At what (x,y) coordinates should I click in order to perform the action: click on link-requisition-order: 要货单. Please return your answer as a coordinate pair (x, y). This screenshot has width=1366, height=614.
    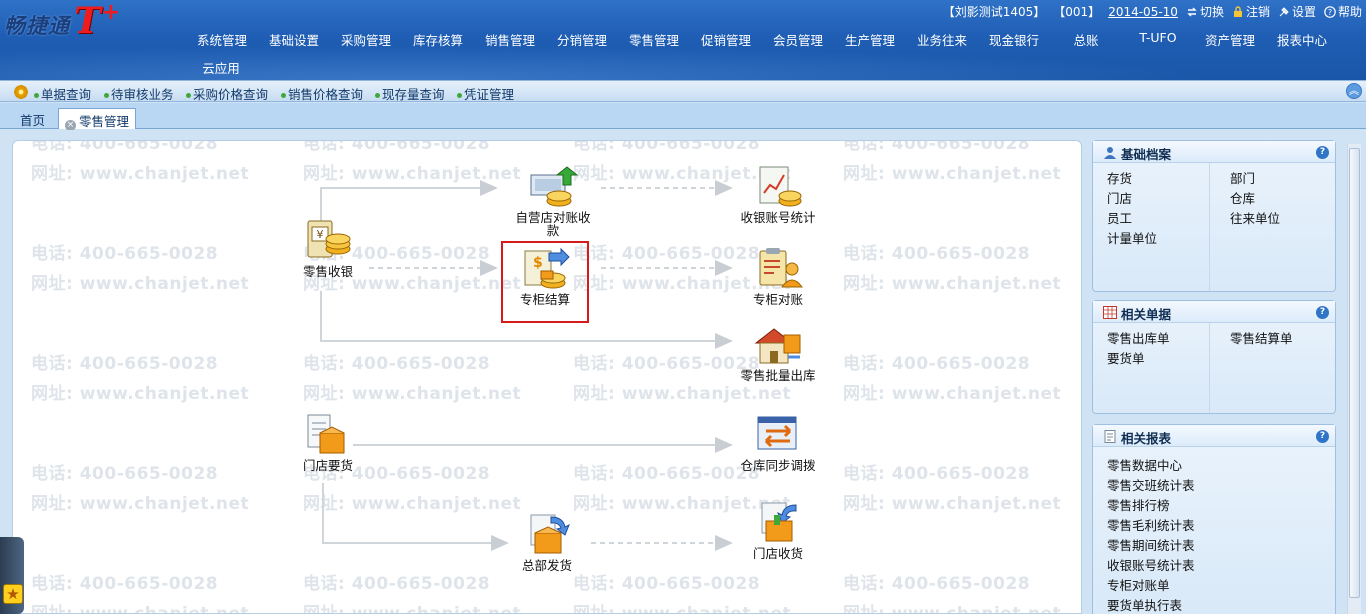
    Looking at the image, I should click on (1126, 357).